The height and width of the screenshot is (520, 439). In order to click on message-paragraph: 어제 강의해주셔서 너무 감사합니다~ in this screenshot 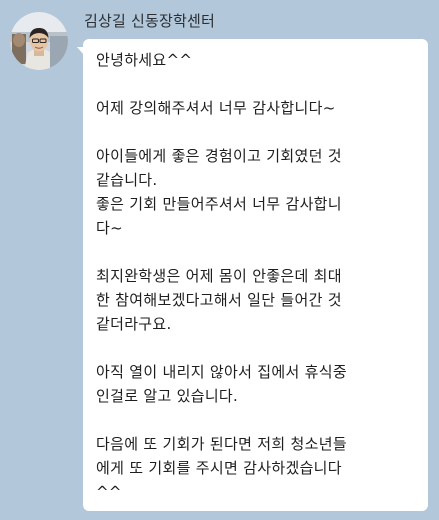, I will do `click(216, 108)`.